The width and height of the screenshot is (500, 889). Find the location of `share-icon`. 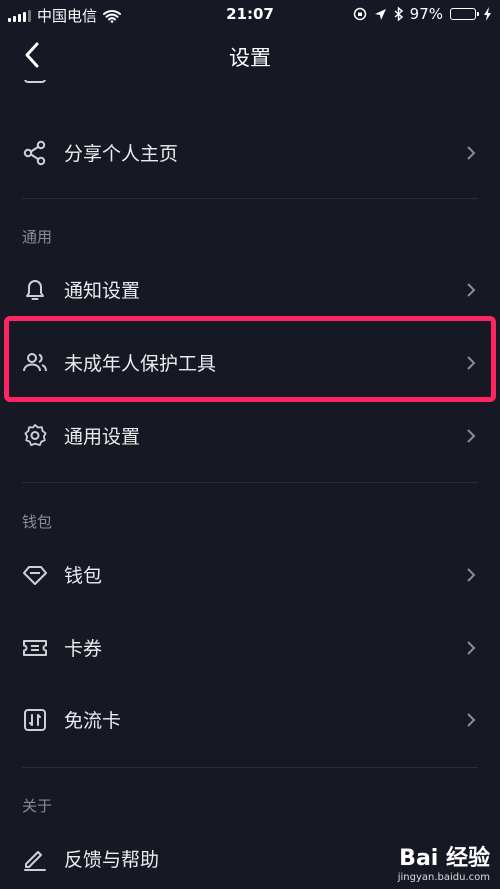

share-icon is located at coordinates (34, 153).